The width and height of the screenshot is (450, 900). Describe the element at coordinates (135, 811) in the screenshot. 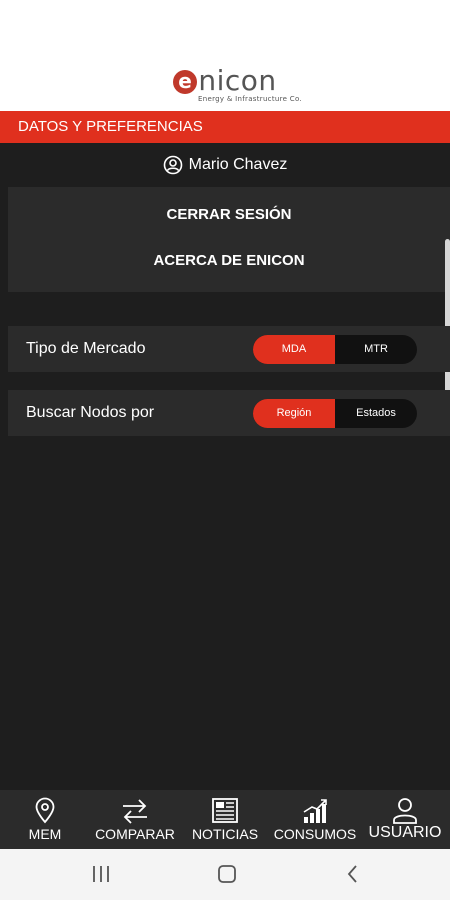

I see `swap-arrows-icon` at that location.